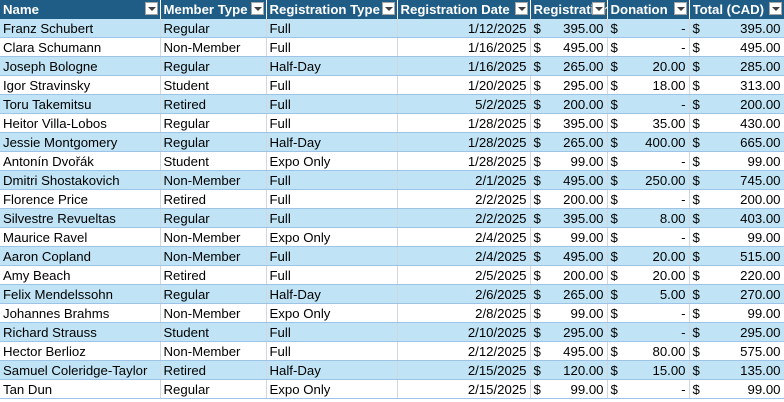 The image size is (784, 402). What do you see at coordinates (464, 351) in the screenshot?
I see `cell-registration-date: 2/12/2025` at bounding box center [464, 351].